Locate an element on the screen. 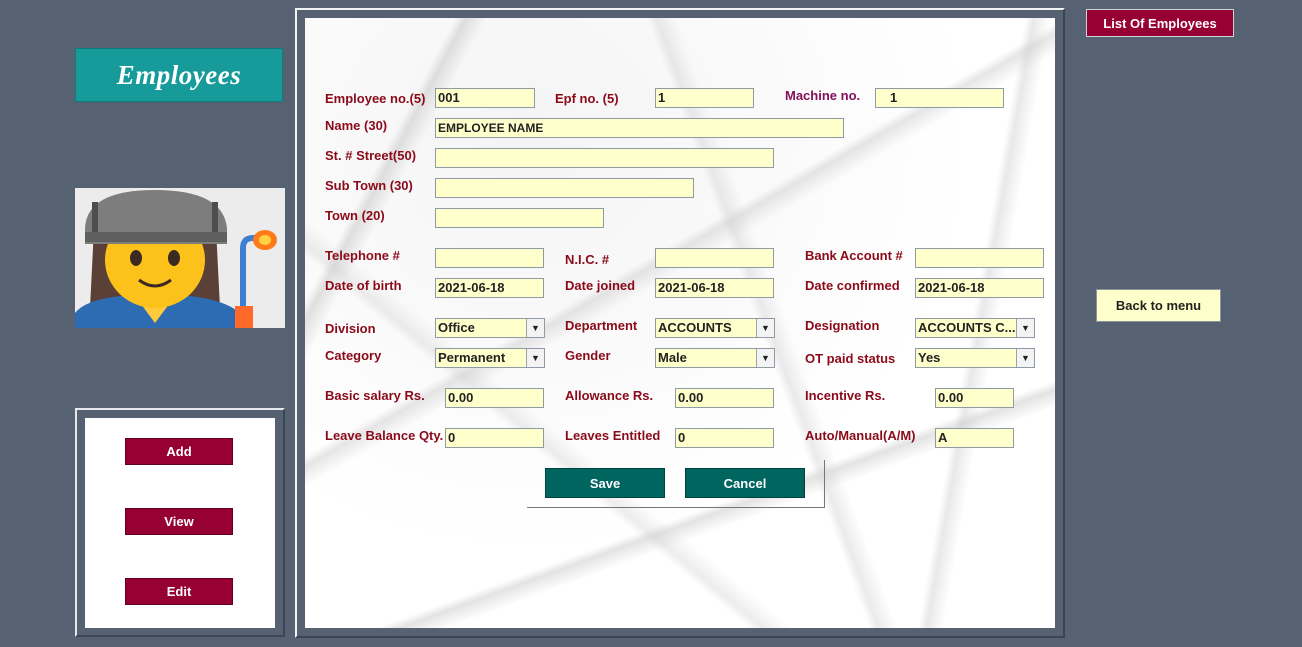 Image resolution: width=1302 pixels, height=647 pixels. incentive-label: Incentive Rs. is located at coordinates (845, 395).